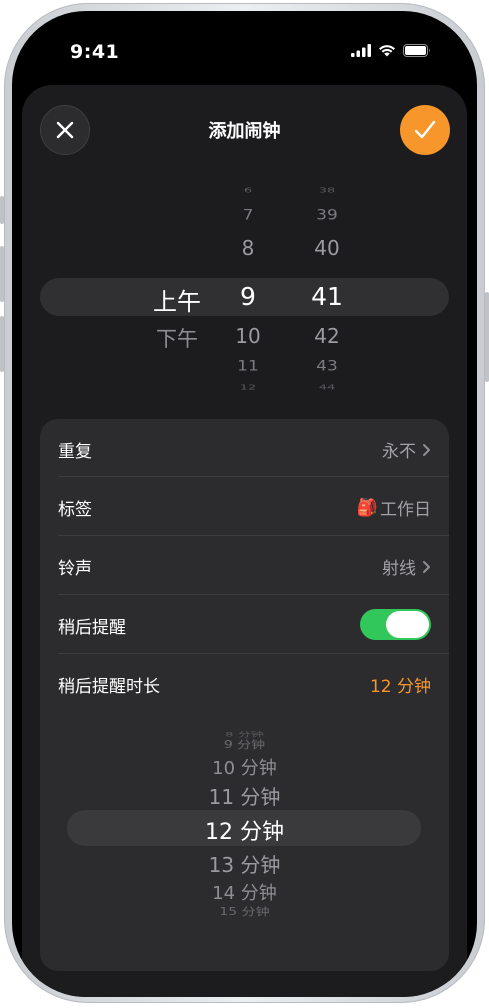 The width and height of the screenshot is (489, 1008). What do you see at coordinates (177, 299) in the screenshot?
I see `period-option: 上午` at bounding box center [177, 299].